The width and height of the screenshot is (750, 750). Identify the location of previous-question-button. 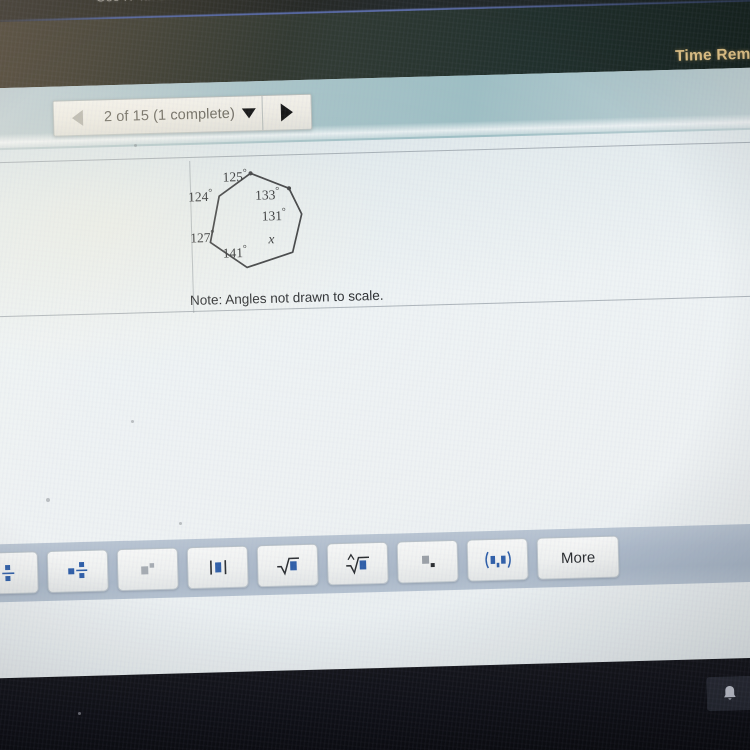
(77, 117).